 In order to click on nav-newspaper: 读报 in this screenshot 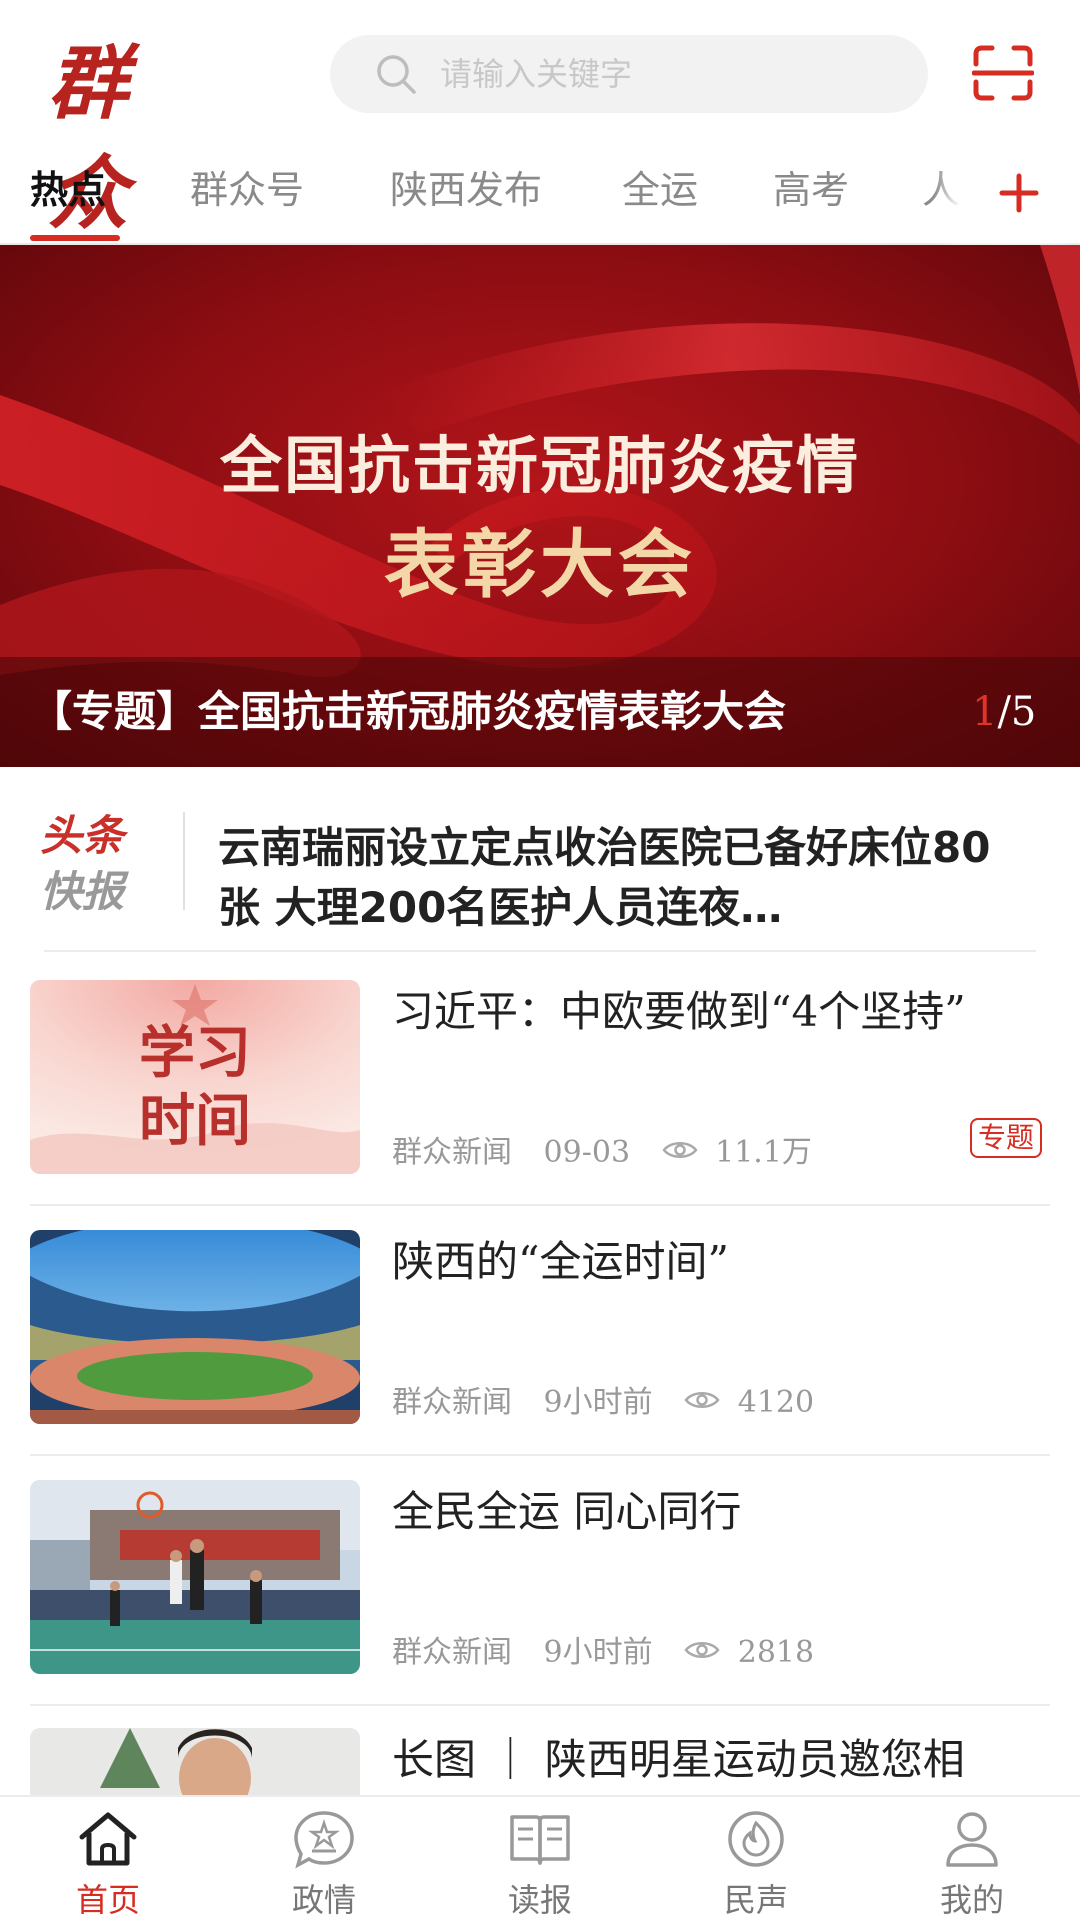, I will do `click(540, 1858)`.